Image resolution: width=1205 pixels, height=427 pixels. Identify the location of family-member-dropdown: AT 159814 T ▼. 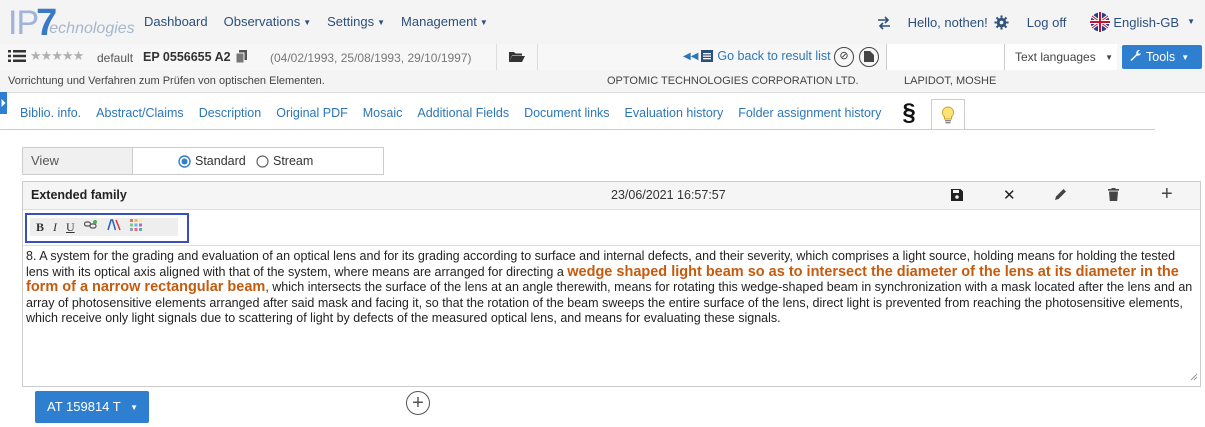
(92, 407).